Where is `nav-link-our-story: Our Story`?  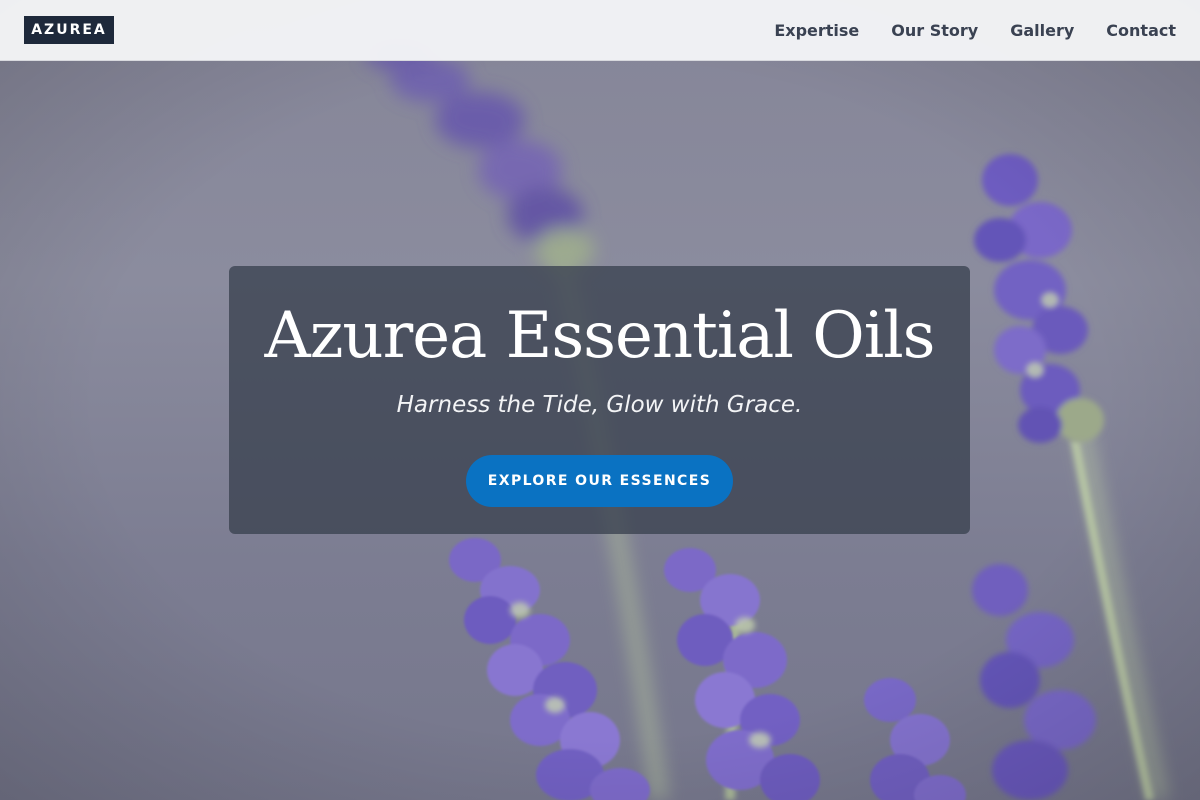 nav-link-our-story: Our Story is located at coordinates (934, 30).